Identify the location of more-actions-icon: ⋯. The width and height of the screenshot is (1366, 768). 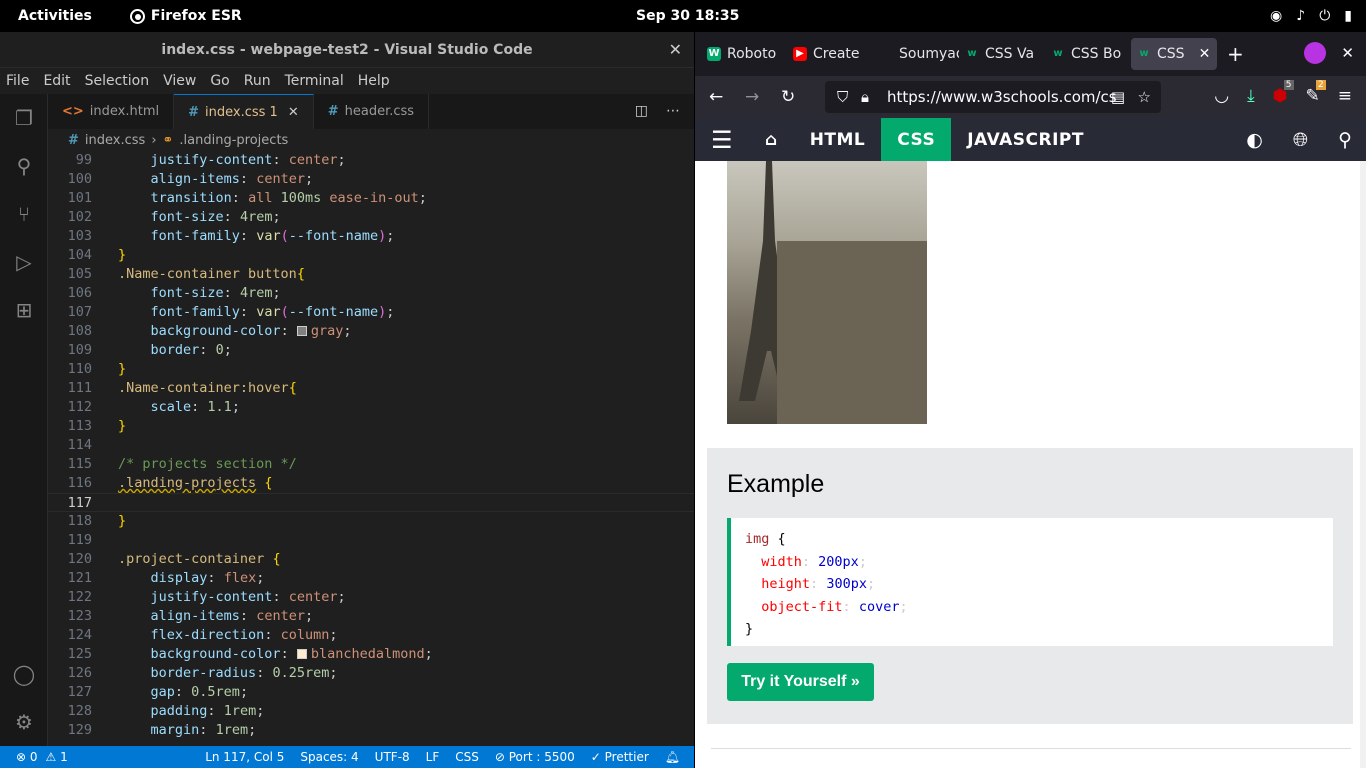
(673, 111).